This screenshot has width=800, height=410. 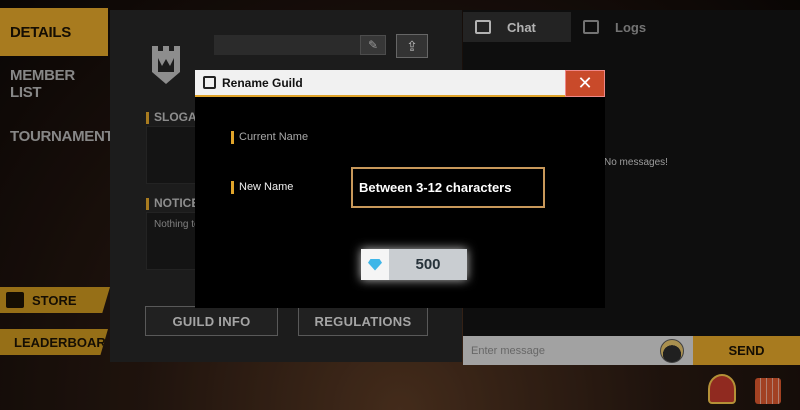 I want to click on new-name-label: New Name, so click(x=262, y=187).